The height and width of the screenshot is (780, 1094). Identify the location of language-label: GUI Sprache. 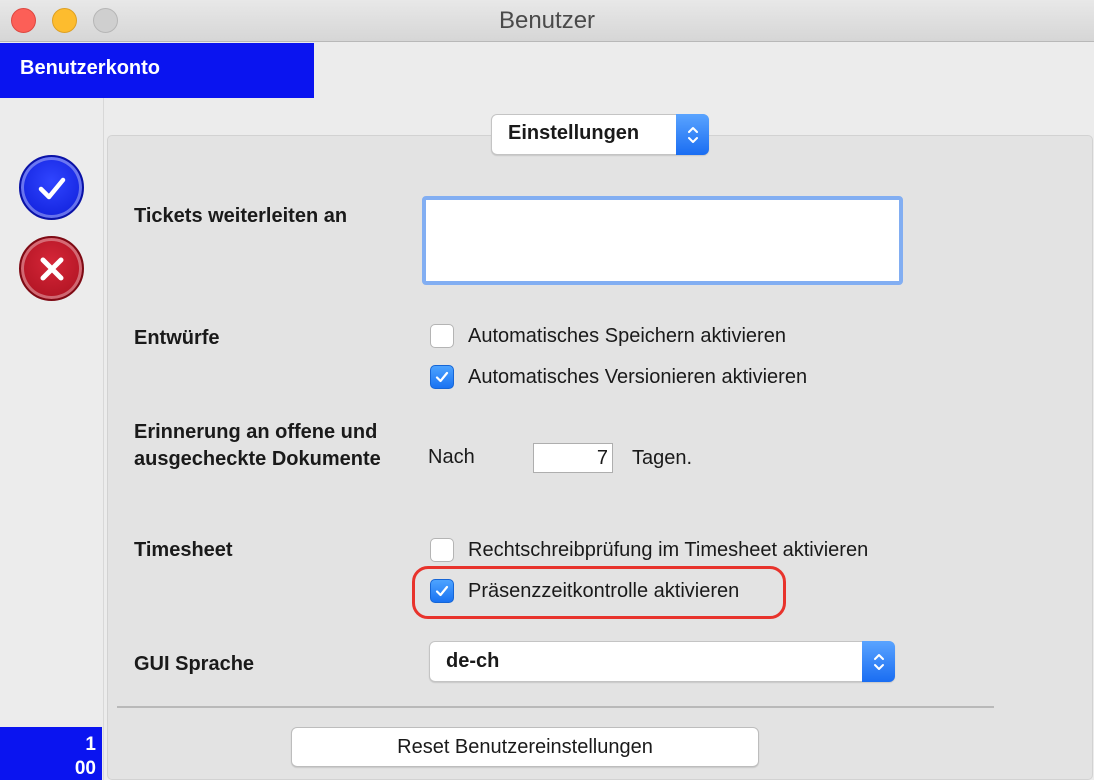
(194, 664).